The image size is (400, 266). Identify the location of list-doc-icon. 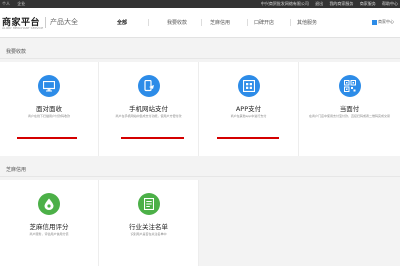
(148, 204).